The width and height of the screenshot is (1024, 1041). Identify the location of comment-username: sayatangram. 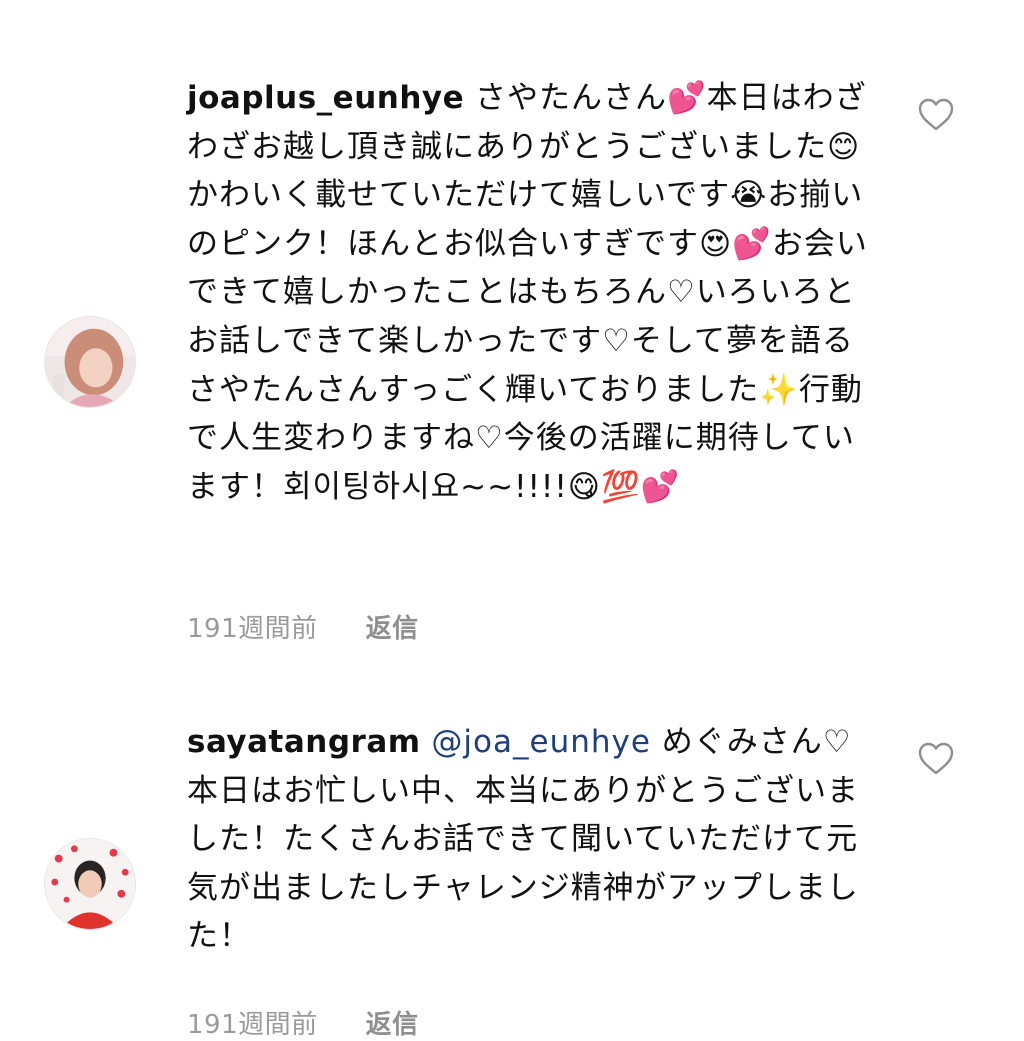
(304, 742).